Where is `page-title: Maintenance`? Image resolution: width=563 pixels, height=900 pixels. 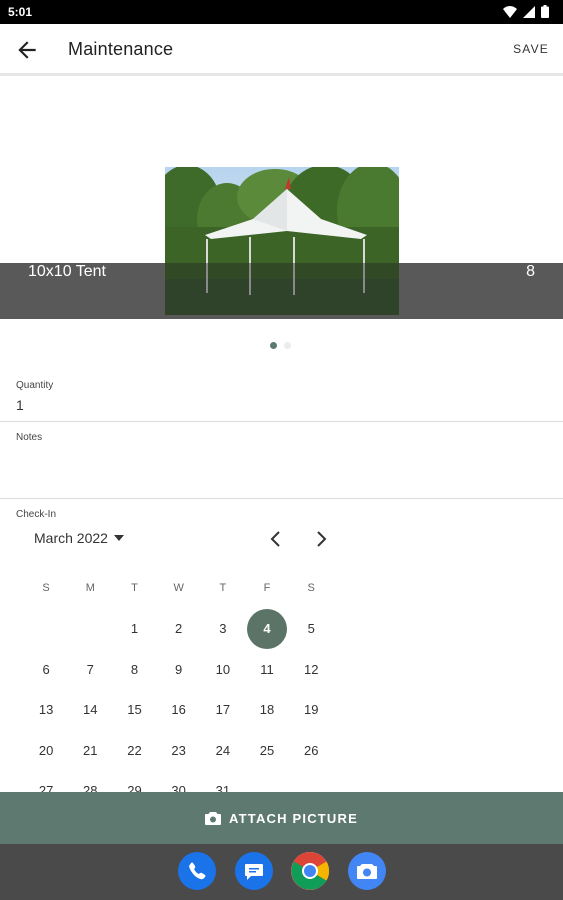
page-title: Maintenance is located at coordinates (121, 49).